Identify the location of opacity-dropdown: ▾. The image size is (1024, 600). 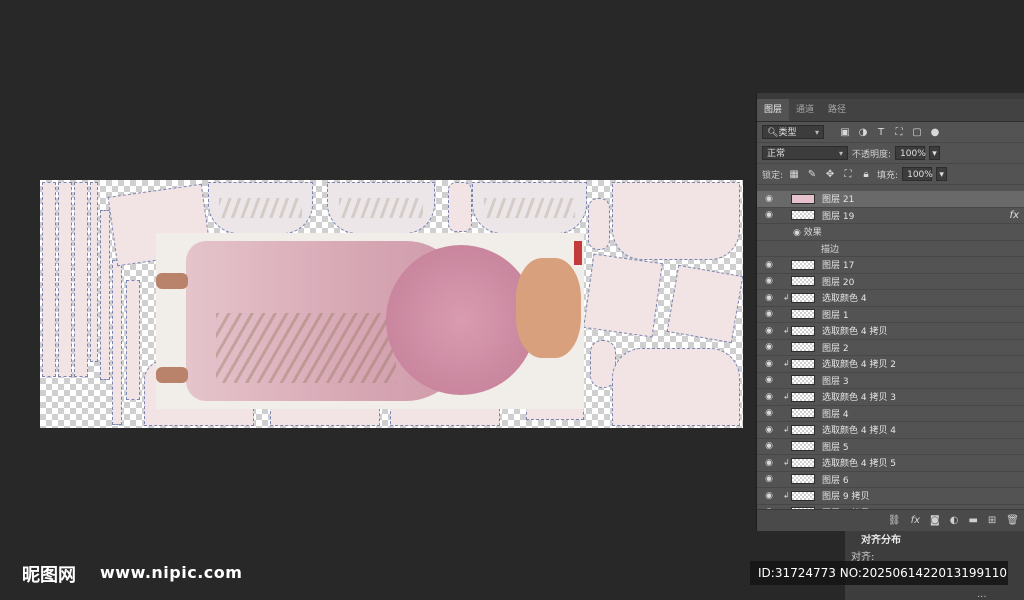
(935, 153).